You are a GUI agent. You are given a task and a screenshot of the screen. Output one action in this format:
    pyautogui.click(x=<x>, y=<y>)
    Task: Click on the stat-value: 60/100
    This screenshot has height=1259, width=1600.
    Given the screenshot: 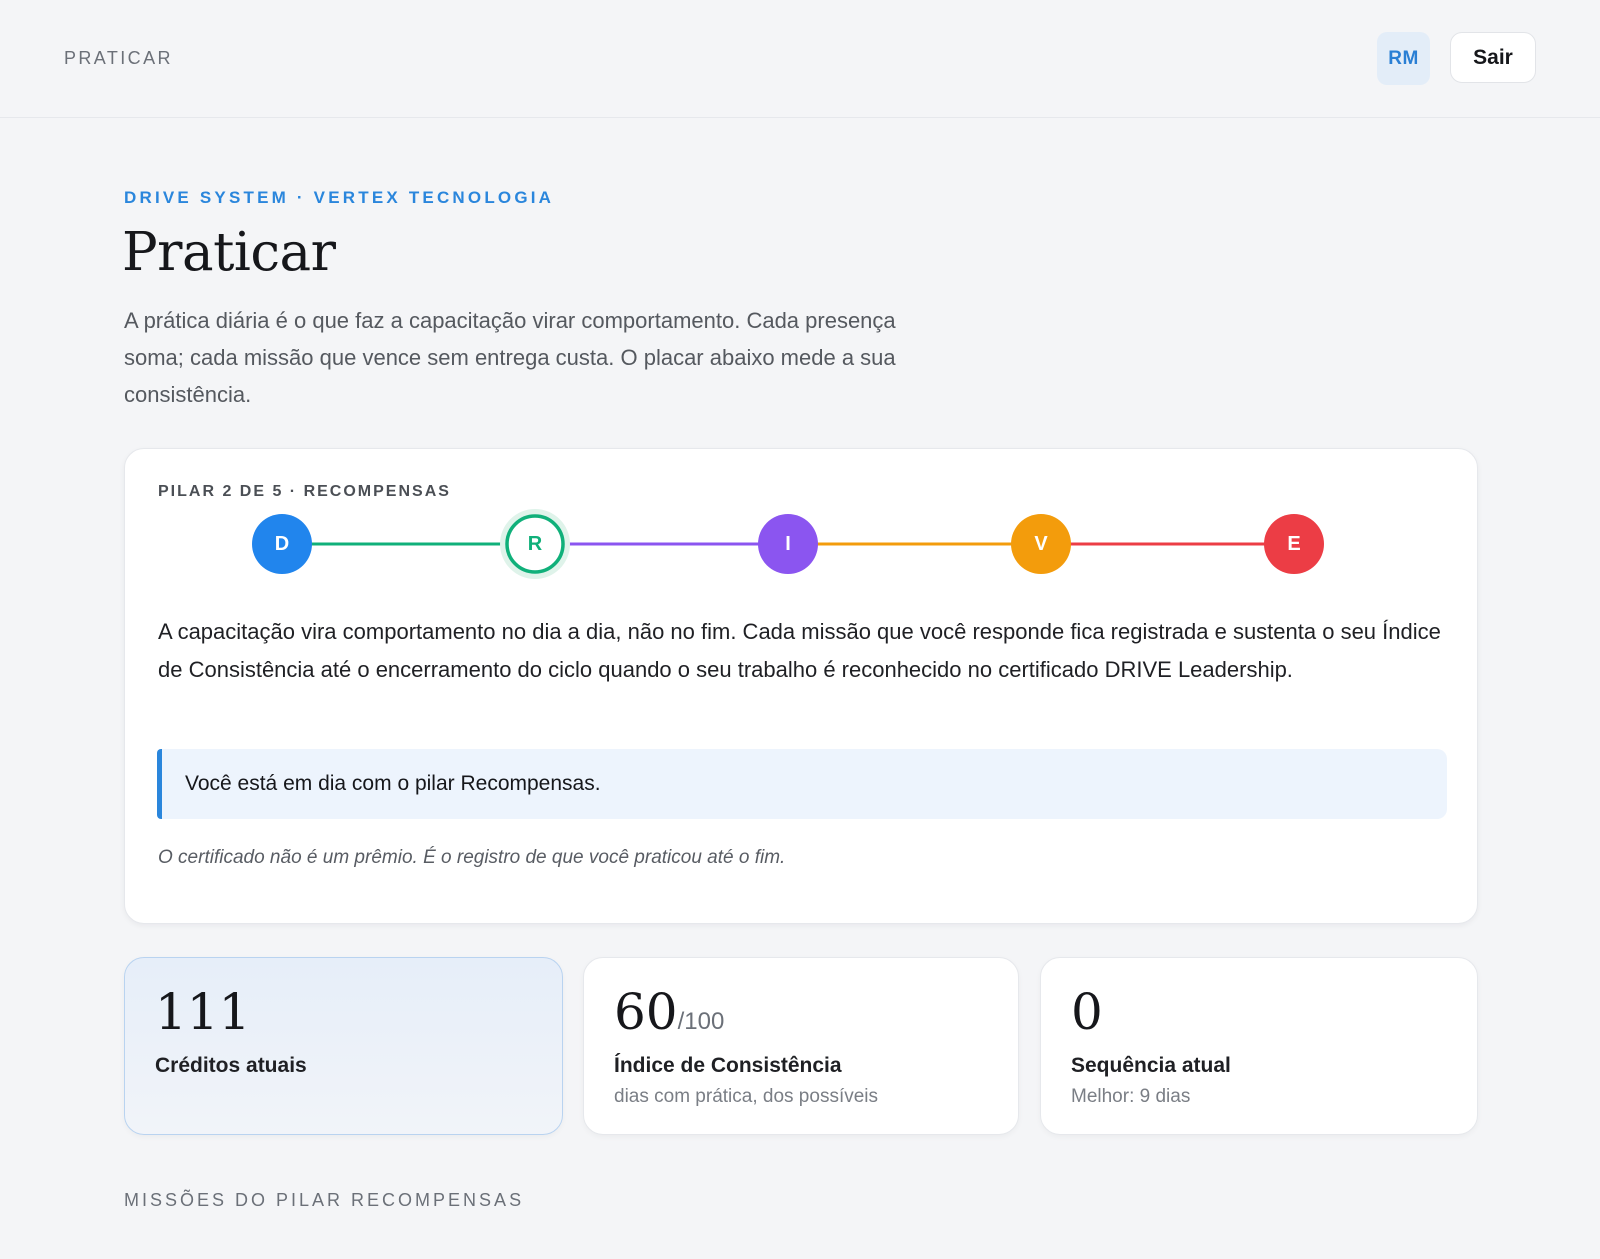 What is the action you would take?
    pyautogui.click(x=669, y=1012)
    